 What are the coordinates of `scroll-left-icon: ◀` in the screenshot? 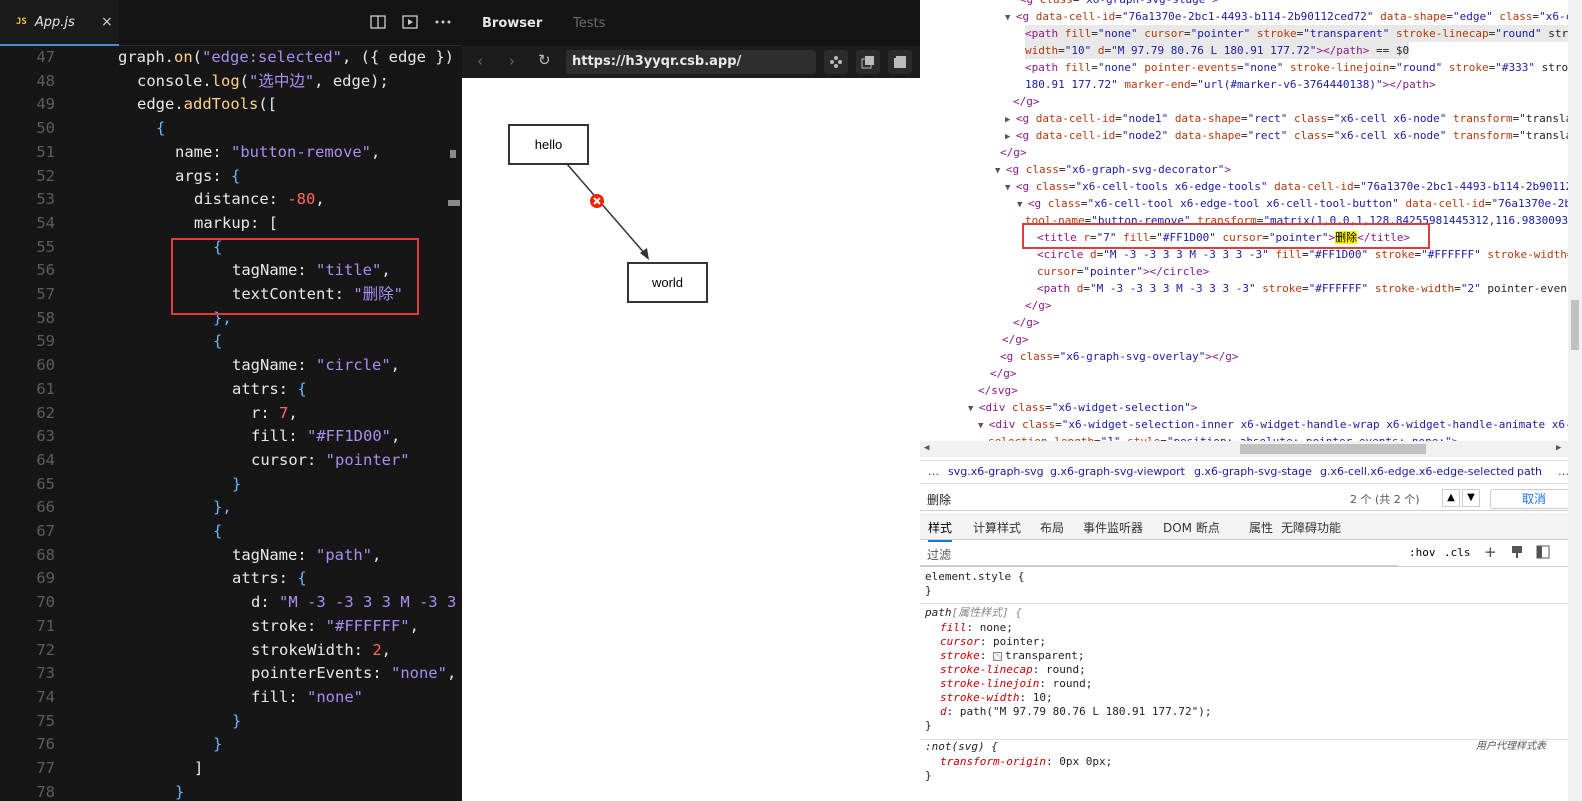 It's located at (926, 448).